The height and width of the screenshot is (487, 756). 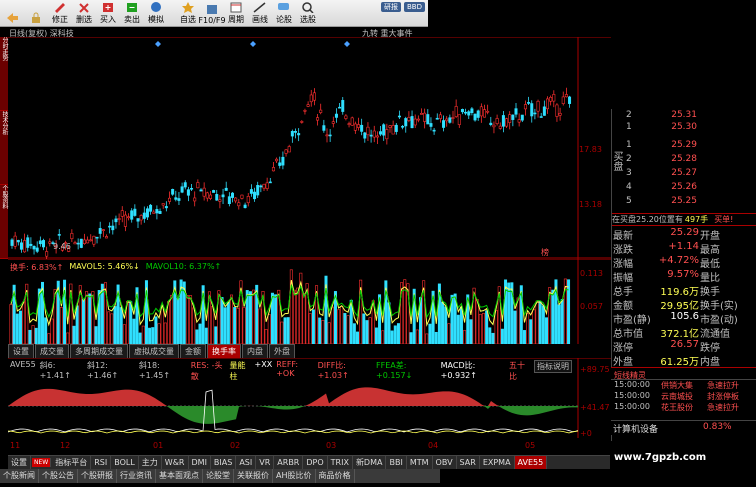 What do you see at coordinates (623, 362) in the screenshot?
I see `quote-key: 外盘` at bounding box center [623, 362].